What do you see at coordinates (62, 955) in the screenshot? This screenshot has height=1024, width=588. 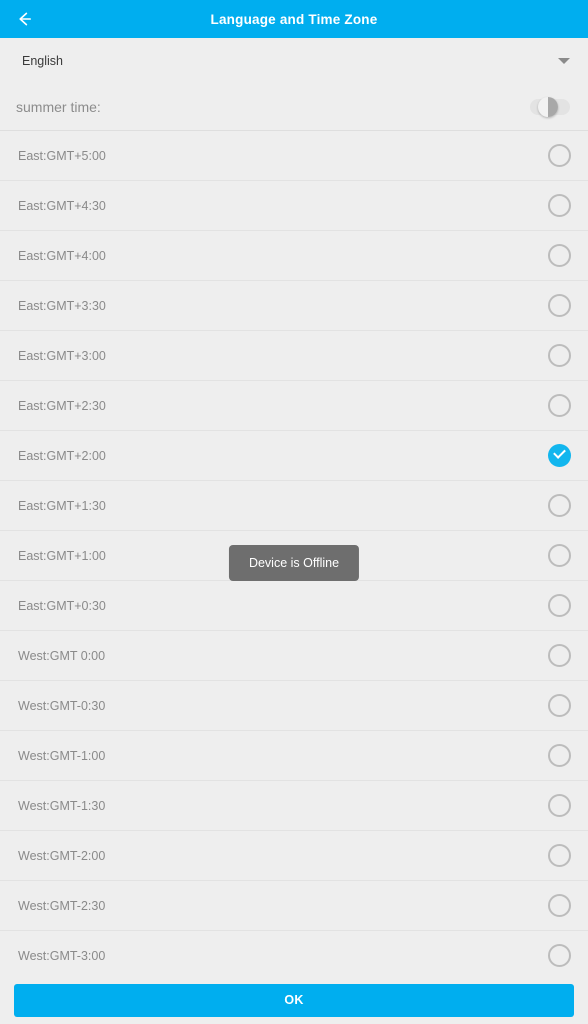 I see `timezone-label: West:GMT-3:00` at bounding box center [62, 955].